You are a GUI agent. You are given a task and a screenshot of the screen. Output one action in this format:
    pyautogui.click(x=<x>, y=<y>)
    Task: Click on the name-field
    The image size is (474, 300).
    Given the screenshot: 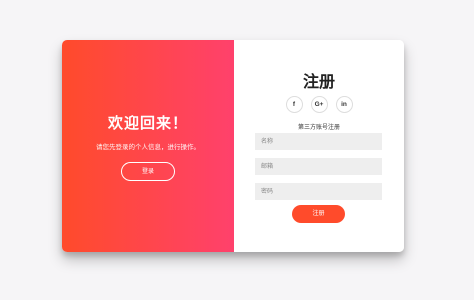 What is the action you would take?
    pyautogui.click(x=318, y=141)
    